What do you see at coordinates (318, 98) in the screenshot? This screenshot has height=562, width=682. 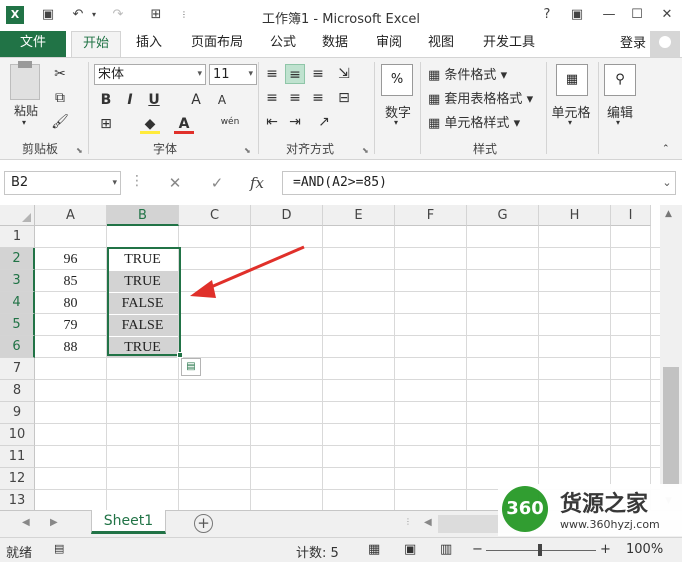 I see `align-right-icon: ≡` at bounding box center [318, 98].